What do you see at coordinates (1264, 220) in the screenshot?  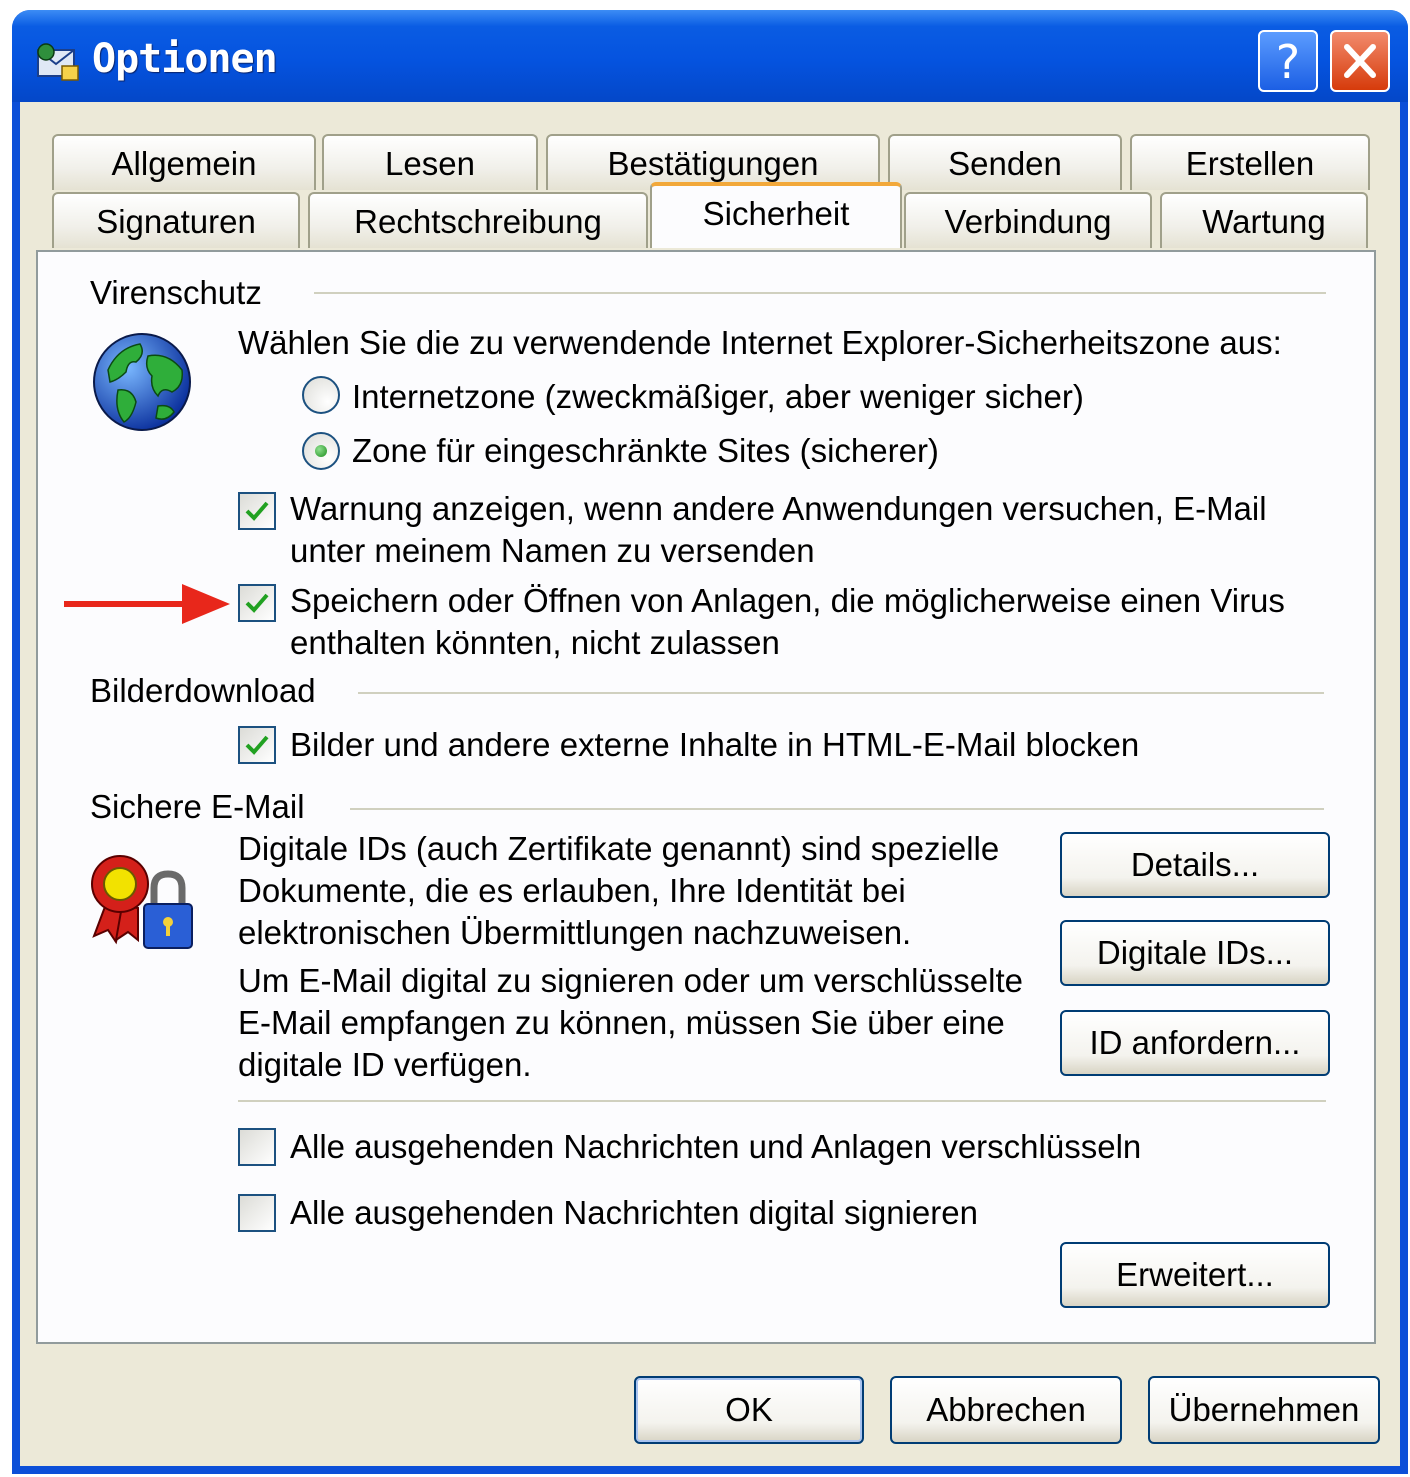 I see `tab-wartung: Wartung` at bounding box center [1264, 220].